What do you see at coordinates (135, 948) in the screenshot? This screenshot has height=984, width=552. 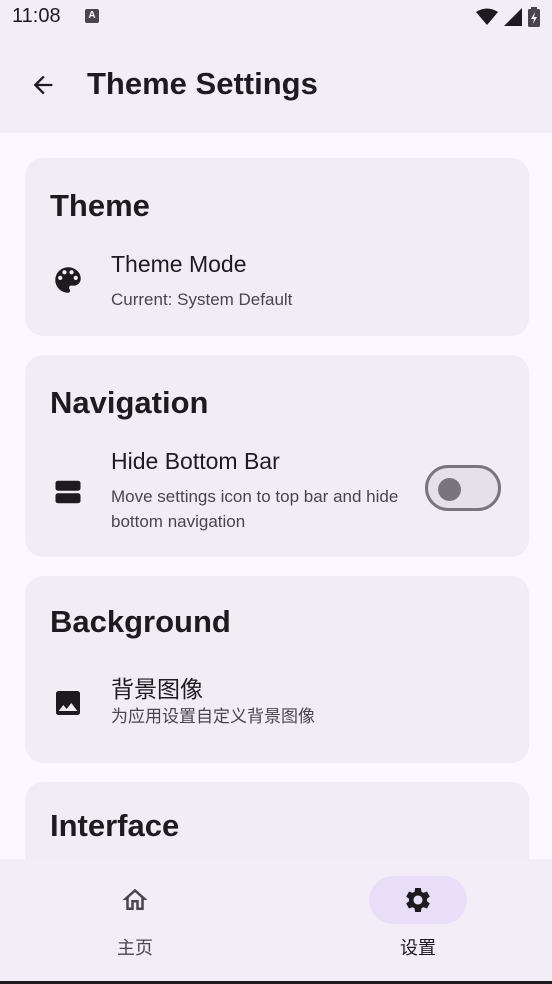 I see `nav-label-home: 主页` at bounding box center [135, 948].